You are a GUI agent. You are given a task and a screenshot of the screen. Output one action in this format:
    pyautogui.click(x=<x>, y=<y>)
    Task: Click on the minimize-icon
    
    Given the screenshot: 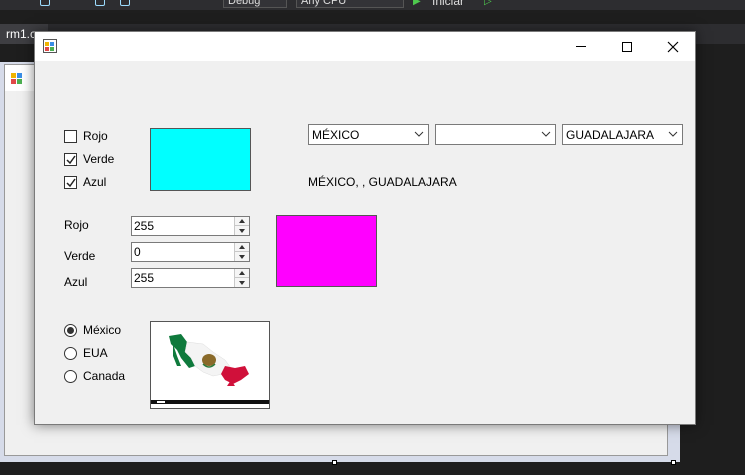 What is the action you would take?
    pyautogui.click(x=581, y=46)
    